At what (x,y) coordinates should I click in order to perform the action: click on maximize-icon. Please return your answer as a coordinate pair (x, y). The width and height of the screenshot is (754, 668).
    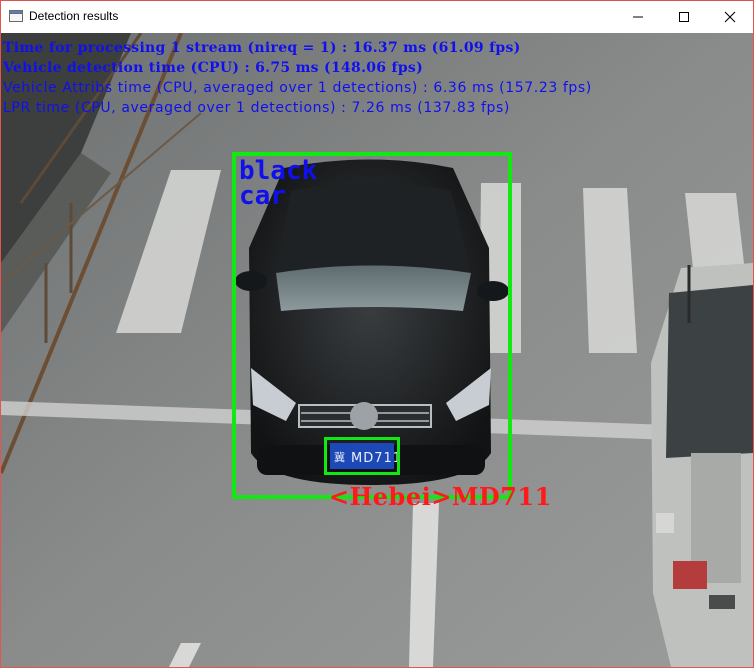
    Looking at the image, I should click on (684, 16).